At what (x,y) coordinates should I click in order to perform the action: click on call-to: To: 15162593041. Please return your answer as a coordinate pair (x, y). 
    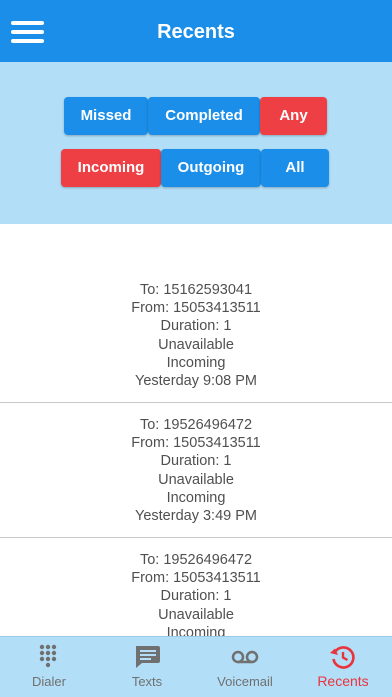
    Looking at the image, I should click on (196, 290).